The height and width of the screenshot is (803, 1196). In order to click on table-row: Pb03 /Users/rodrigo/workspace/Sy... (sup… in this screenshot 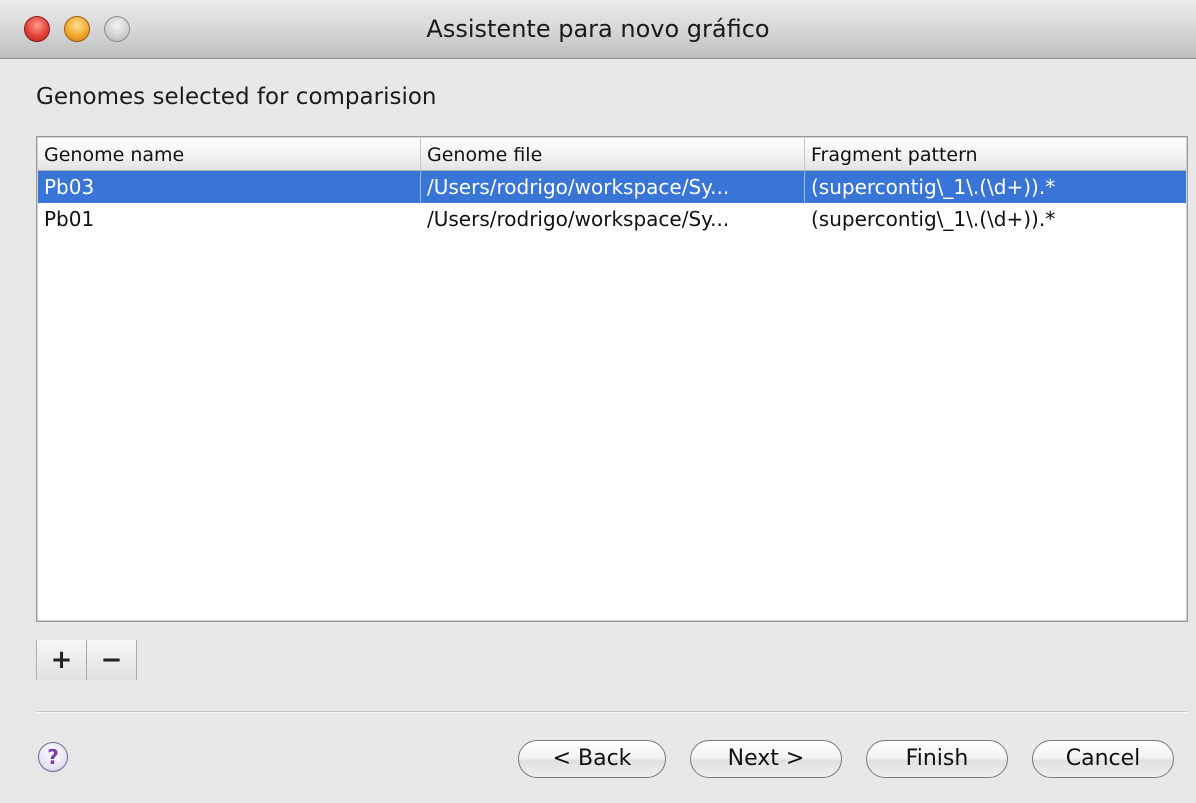, I will do `click(612, 187)`.